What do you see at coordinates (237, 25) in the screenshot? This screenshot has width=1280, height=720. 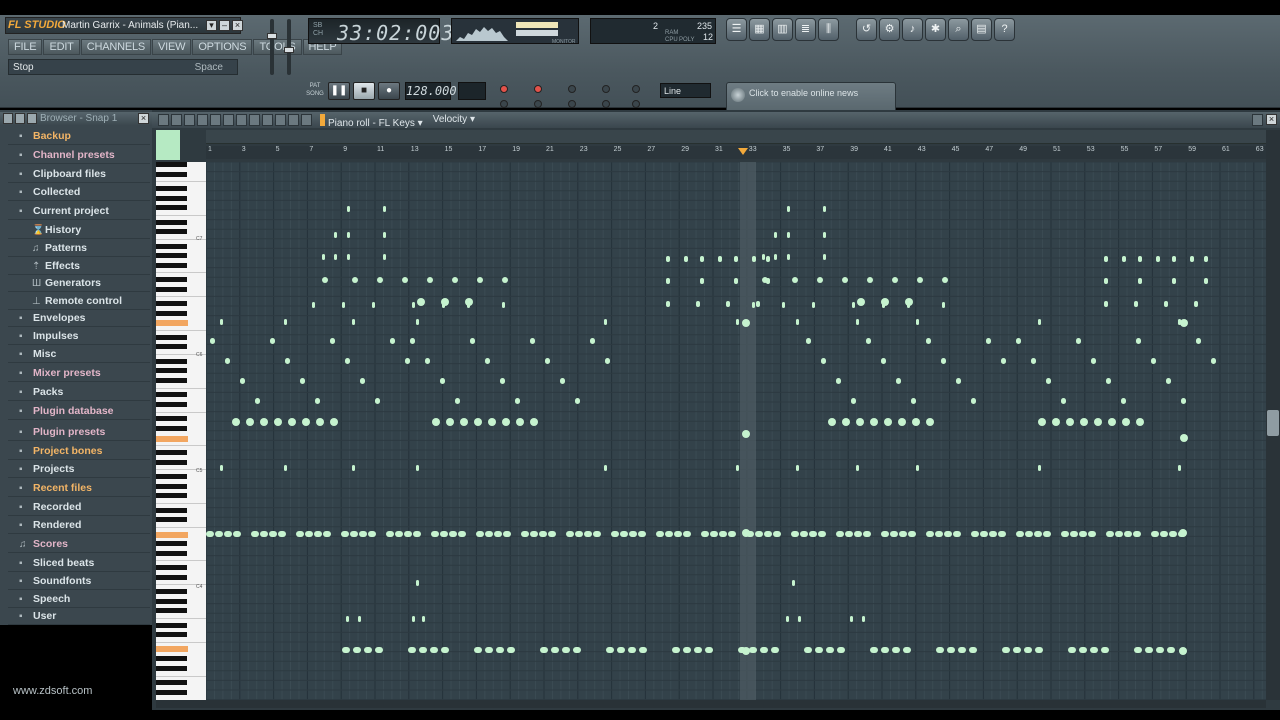 I see `close-icon: ×` at bounding box center [237, 25].